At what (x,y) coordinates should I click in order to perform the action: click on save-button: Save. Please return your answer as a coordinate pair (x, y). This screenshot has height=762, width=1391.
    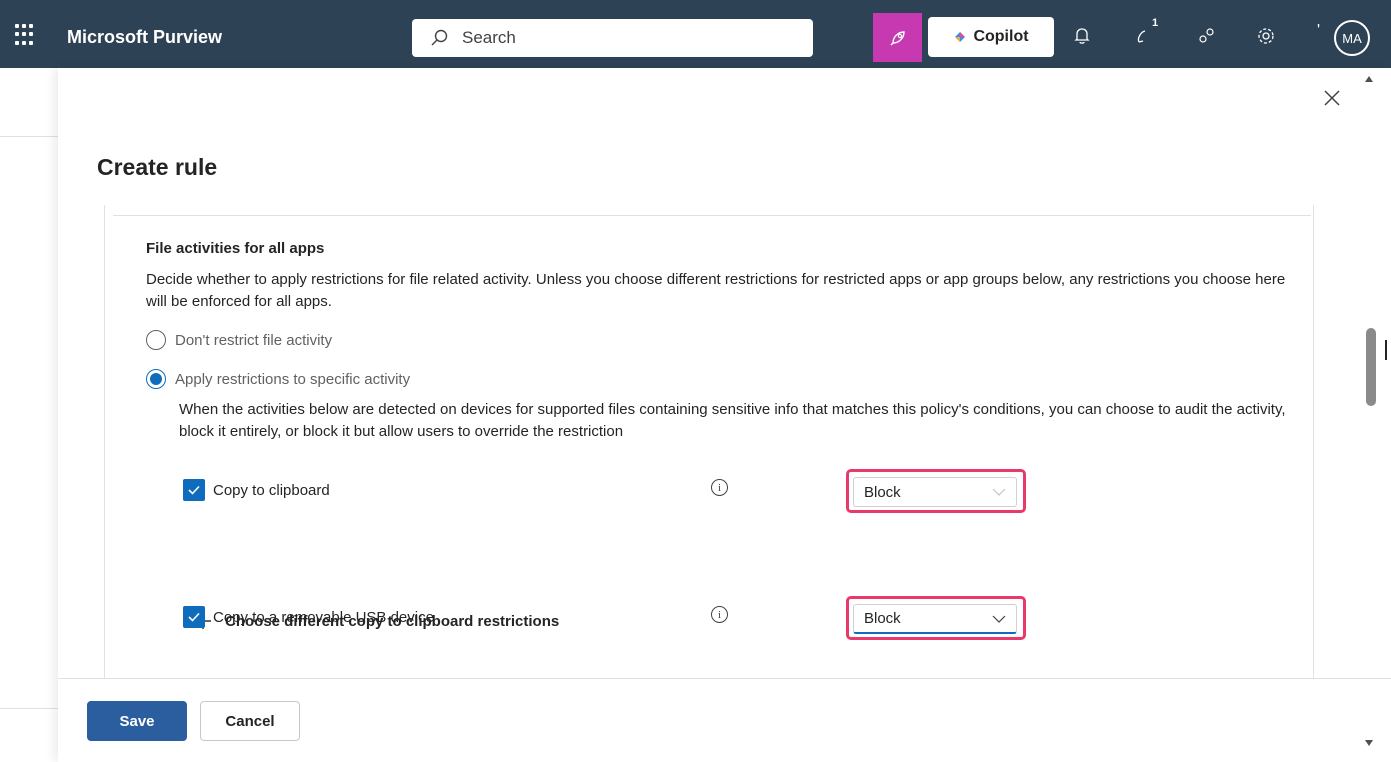
    Looking at the image, I should click on (137, 721).